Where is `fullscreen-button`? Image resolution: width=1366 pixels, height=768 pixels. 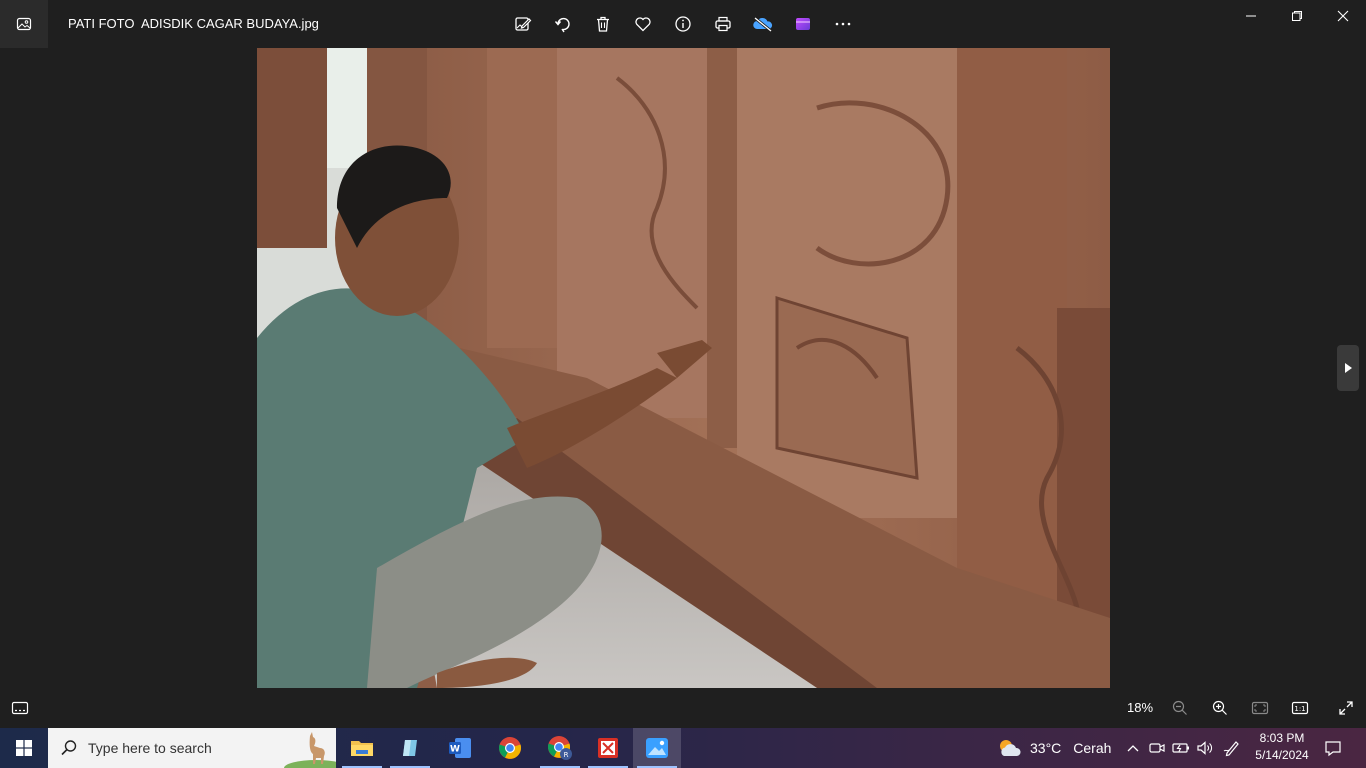
fullscreen-button is located at coordinates (1346, 708).